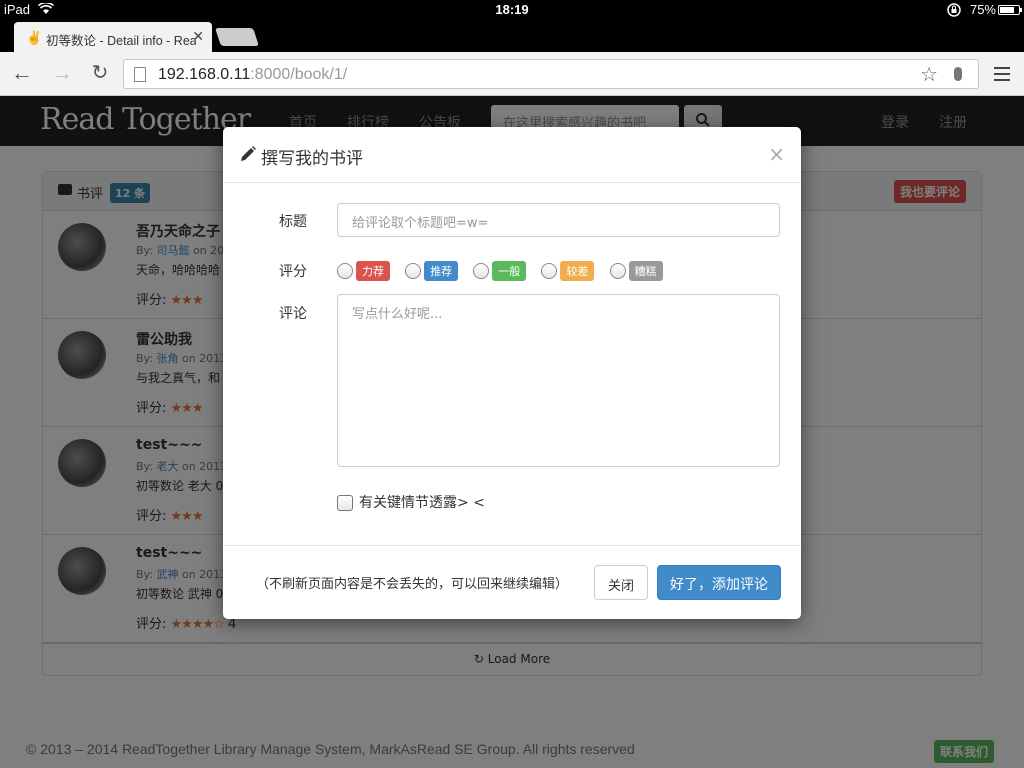 The height and width of the screenshot is (768, 1024). I want to click on close-button: 关闭, so click(621, 582).